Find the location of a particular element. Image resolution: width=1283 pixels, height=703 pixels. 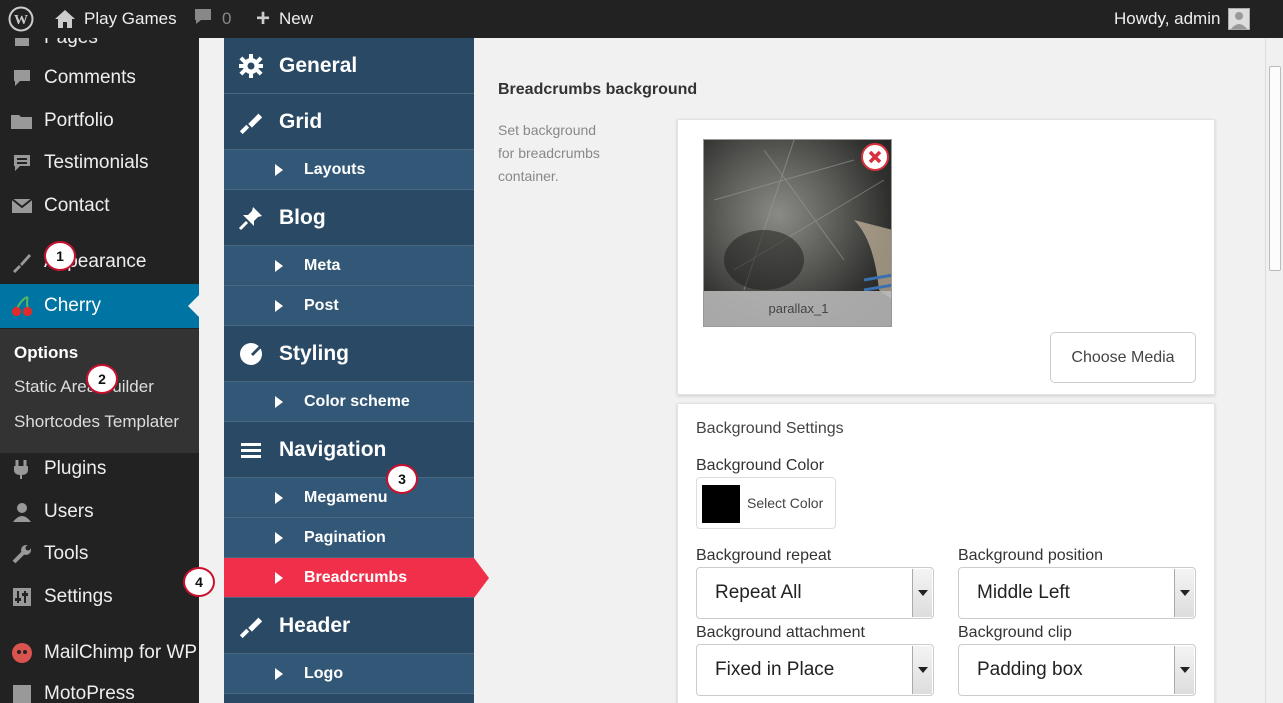

bg-clip-select: Padding box is located at coordinates (1077, 670).